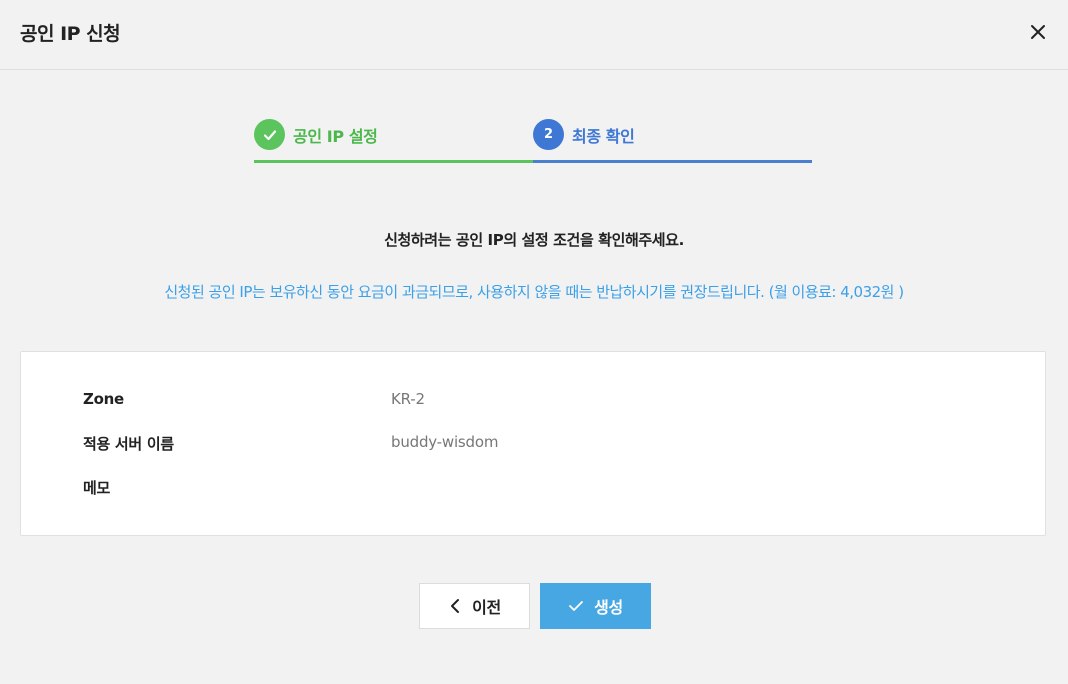 This screenshot has width=1068, height=684. I want to click on detail-value: KR-2, so click(408, 399).